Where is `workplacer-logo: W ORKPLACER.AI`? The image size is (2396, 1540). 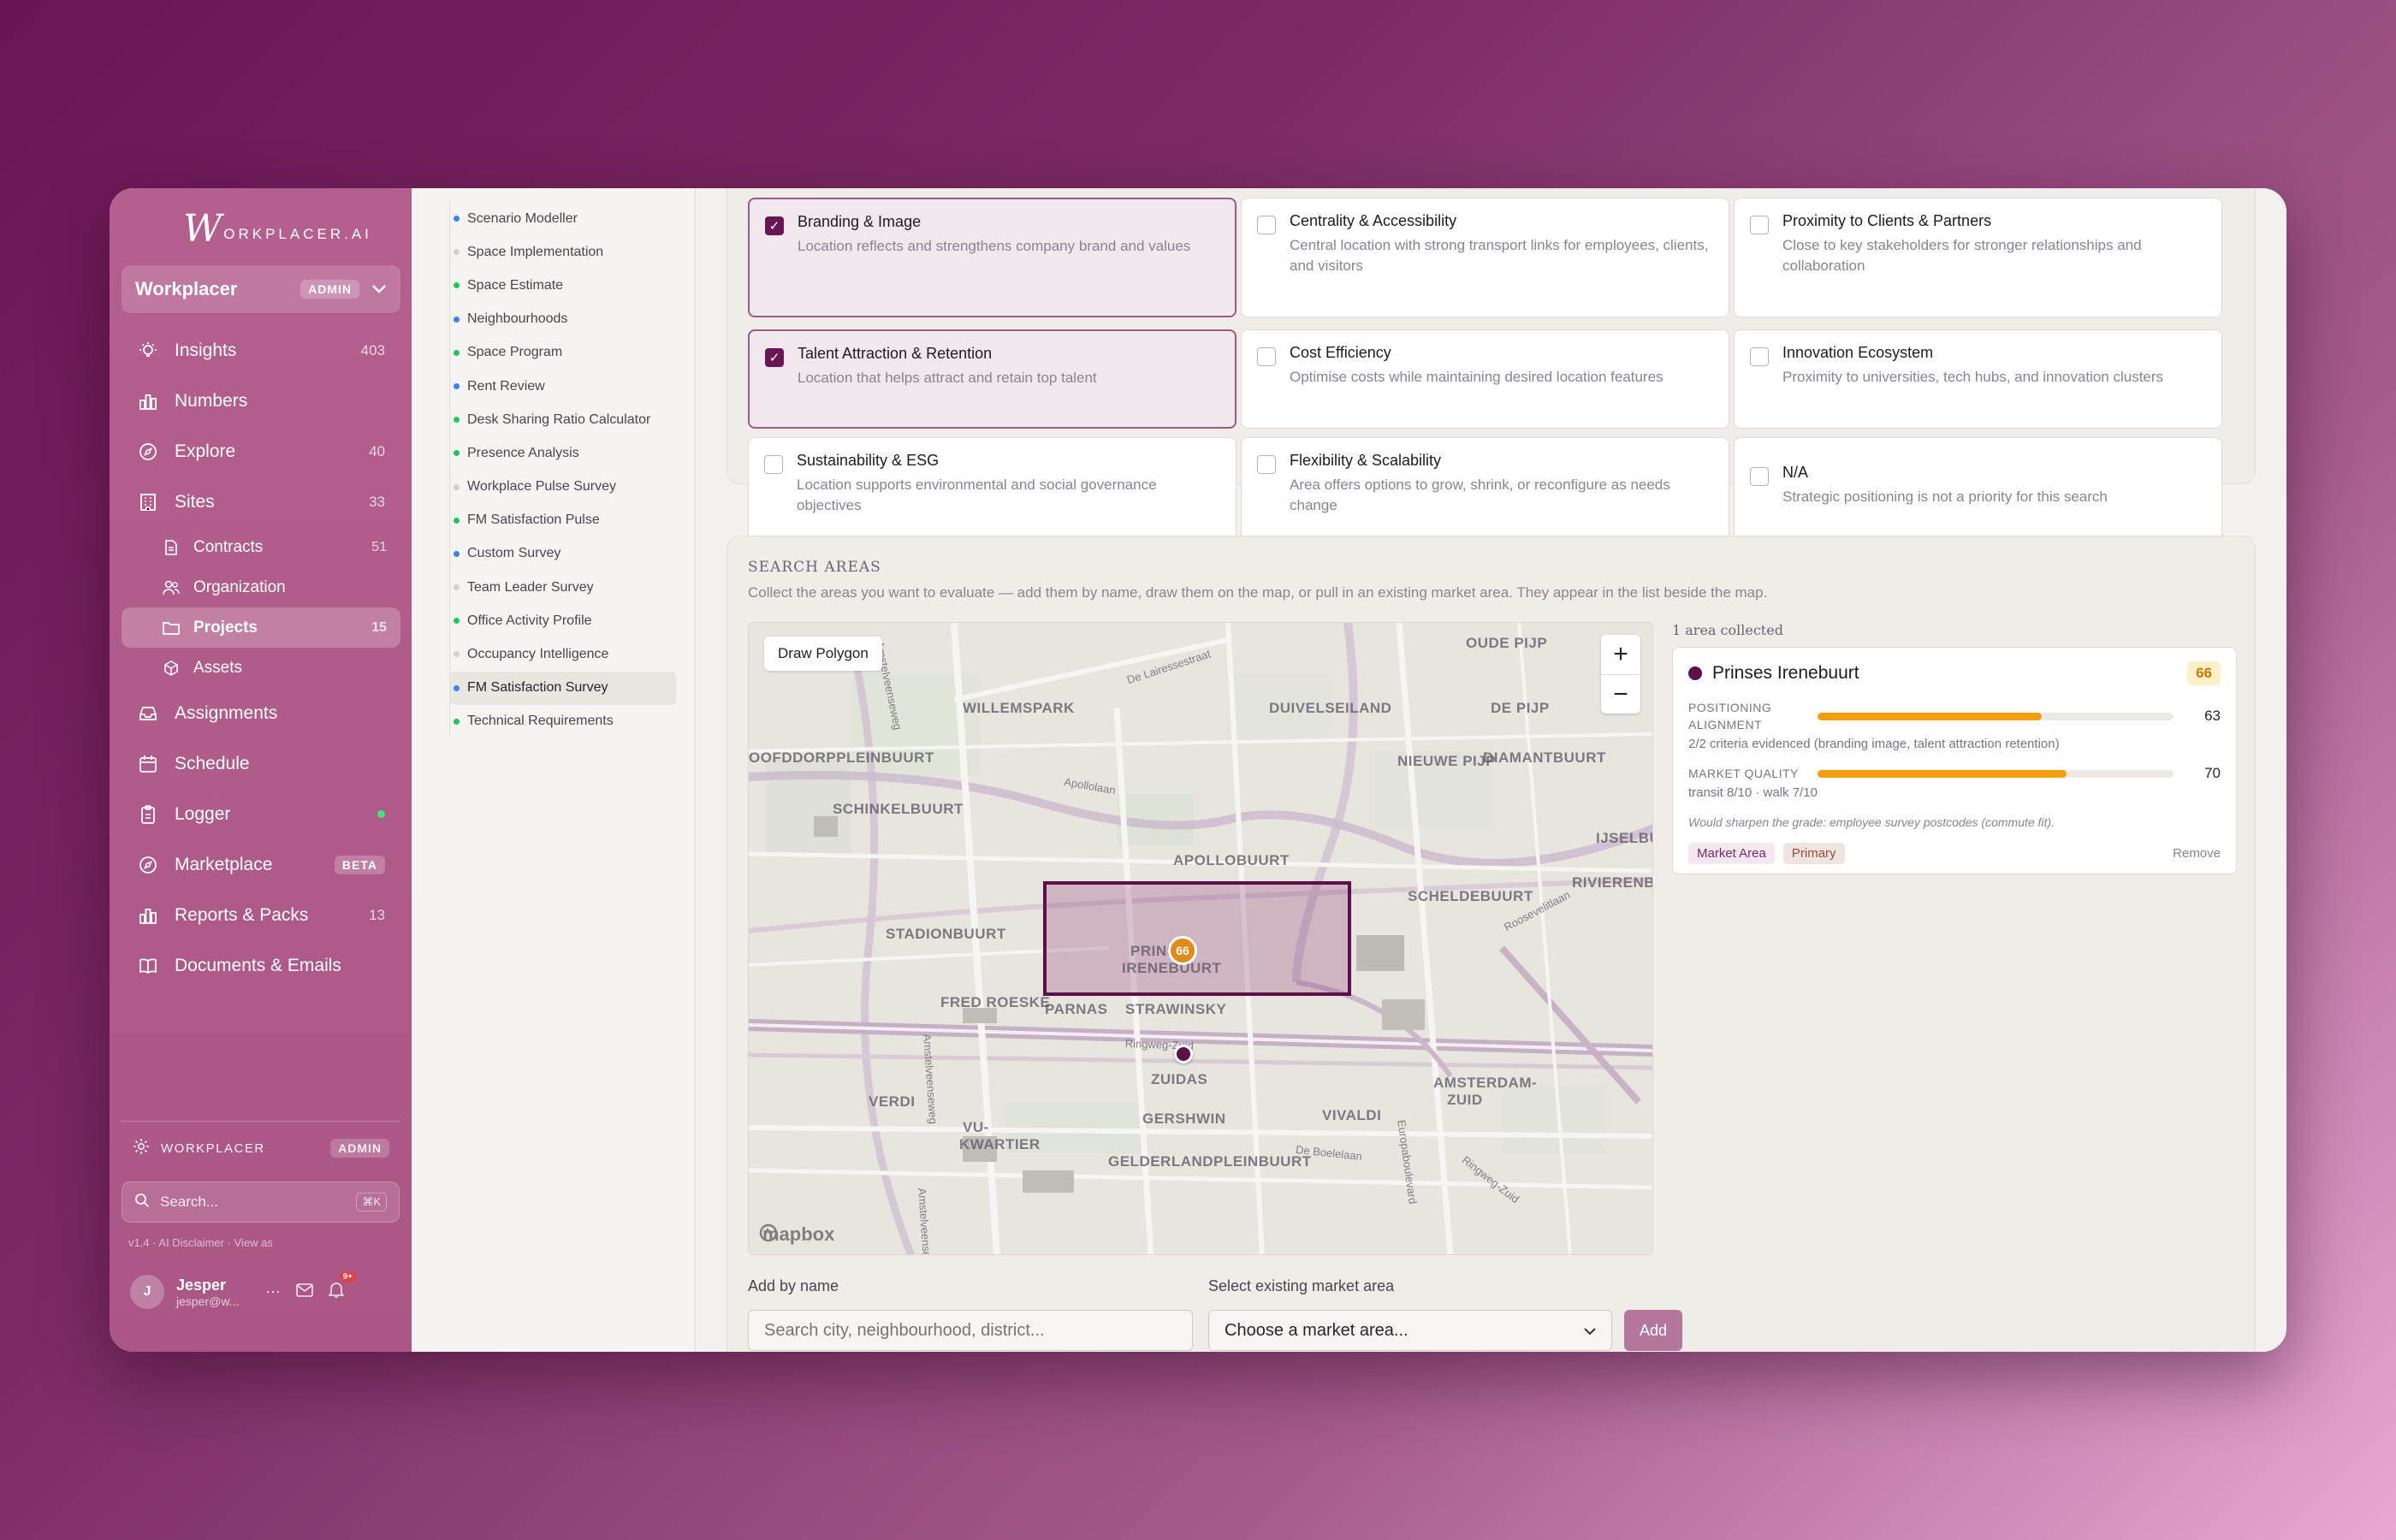 workplacer-logo: W ORKPLACER.AI is located at coordinates (277, 229).